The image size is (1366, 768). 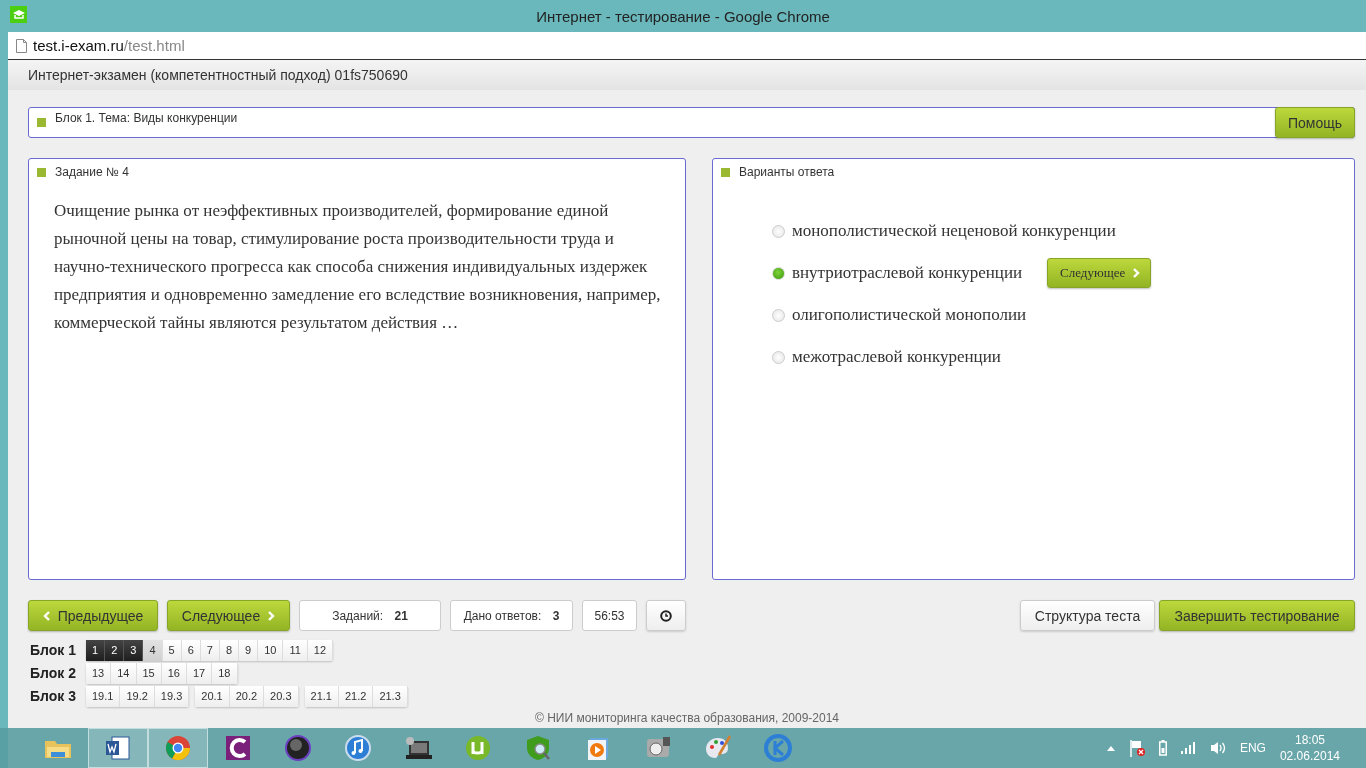 I want to click on speaker-icon, so click(x=1217, y=748).